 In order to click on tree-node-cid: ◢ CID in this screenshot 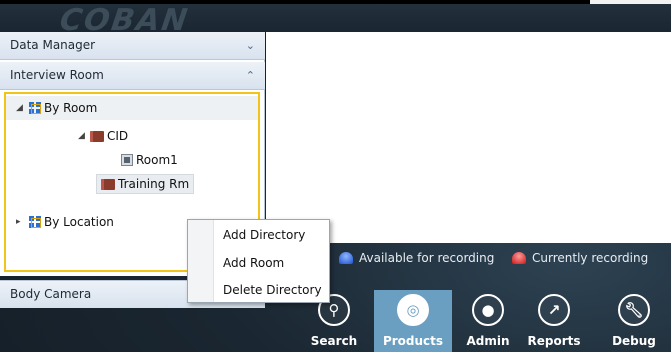, I will do `click(103, 136)`.